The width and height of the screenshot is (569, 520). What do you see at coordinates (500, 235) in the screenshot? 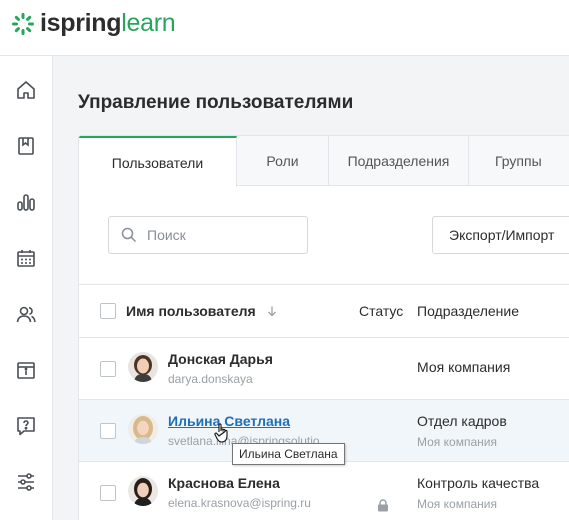
I see `export-import-button: Экспорт/Импорт` at bounding box center [500, 235].